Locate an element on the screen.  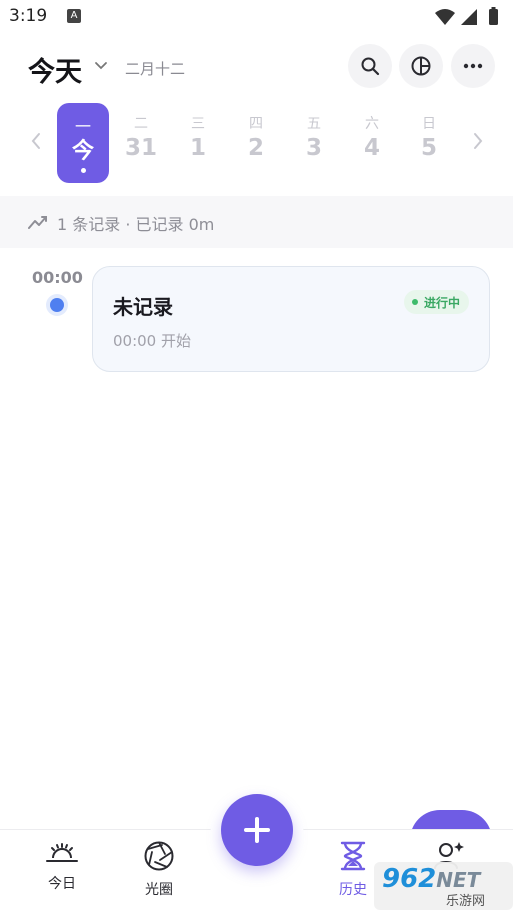
status-badge: 进行中 is located at coordinates (436, 302).